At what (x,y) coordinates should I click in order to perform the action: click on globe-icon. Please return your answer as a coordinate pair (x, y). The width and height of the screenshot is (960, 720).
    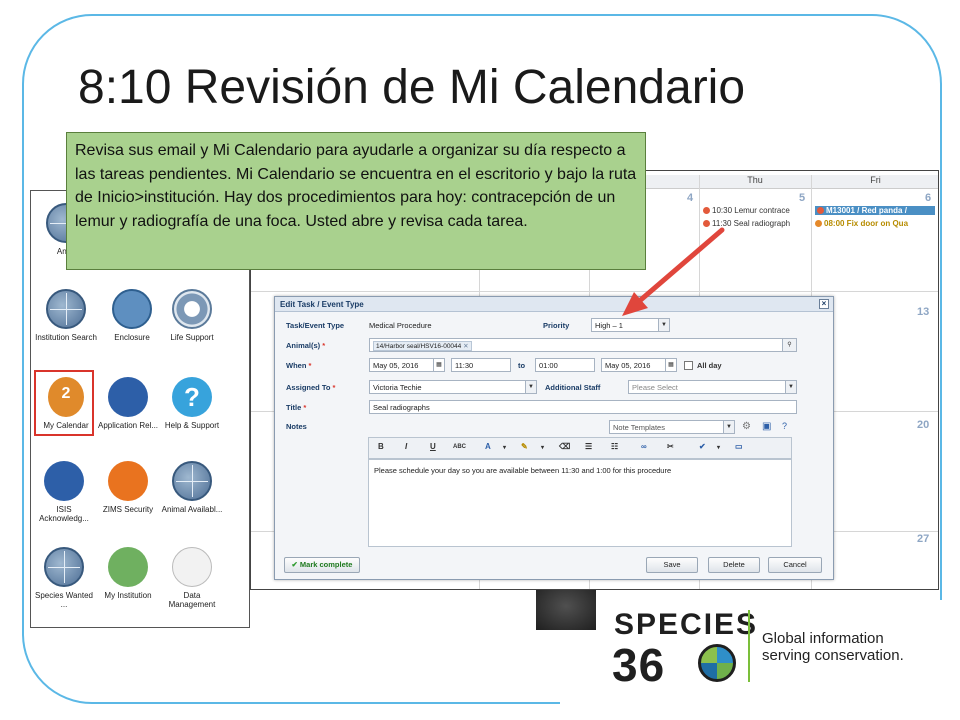
    Looking at the image, I should click on (717, 663).